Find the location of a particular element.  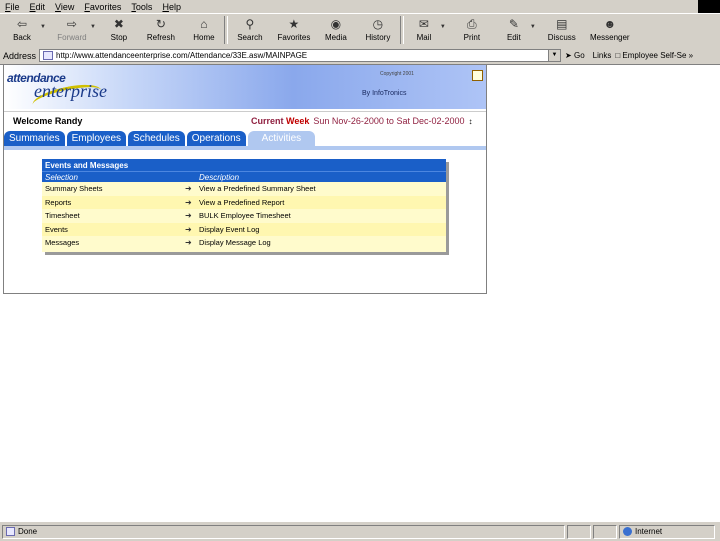

mail-button: ✉ Mail is located at coordinates (424, 30).